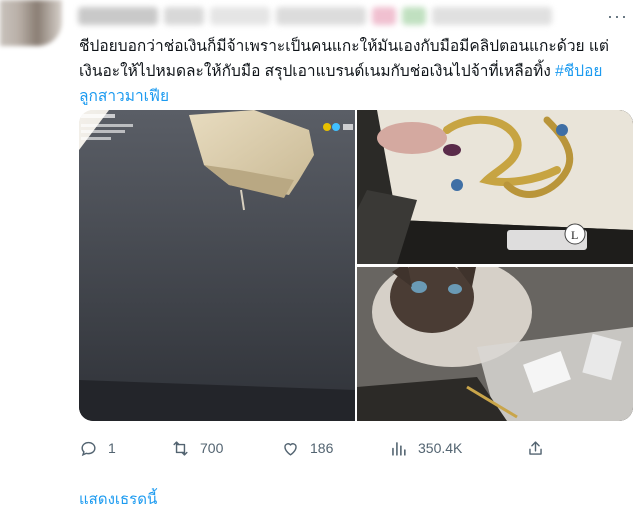  Describe the element at coordinates (31, 23) in the screenshot. I see `avatar` at that location.